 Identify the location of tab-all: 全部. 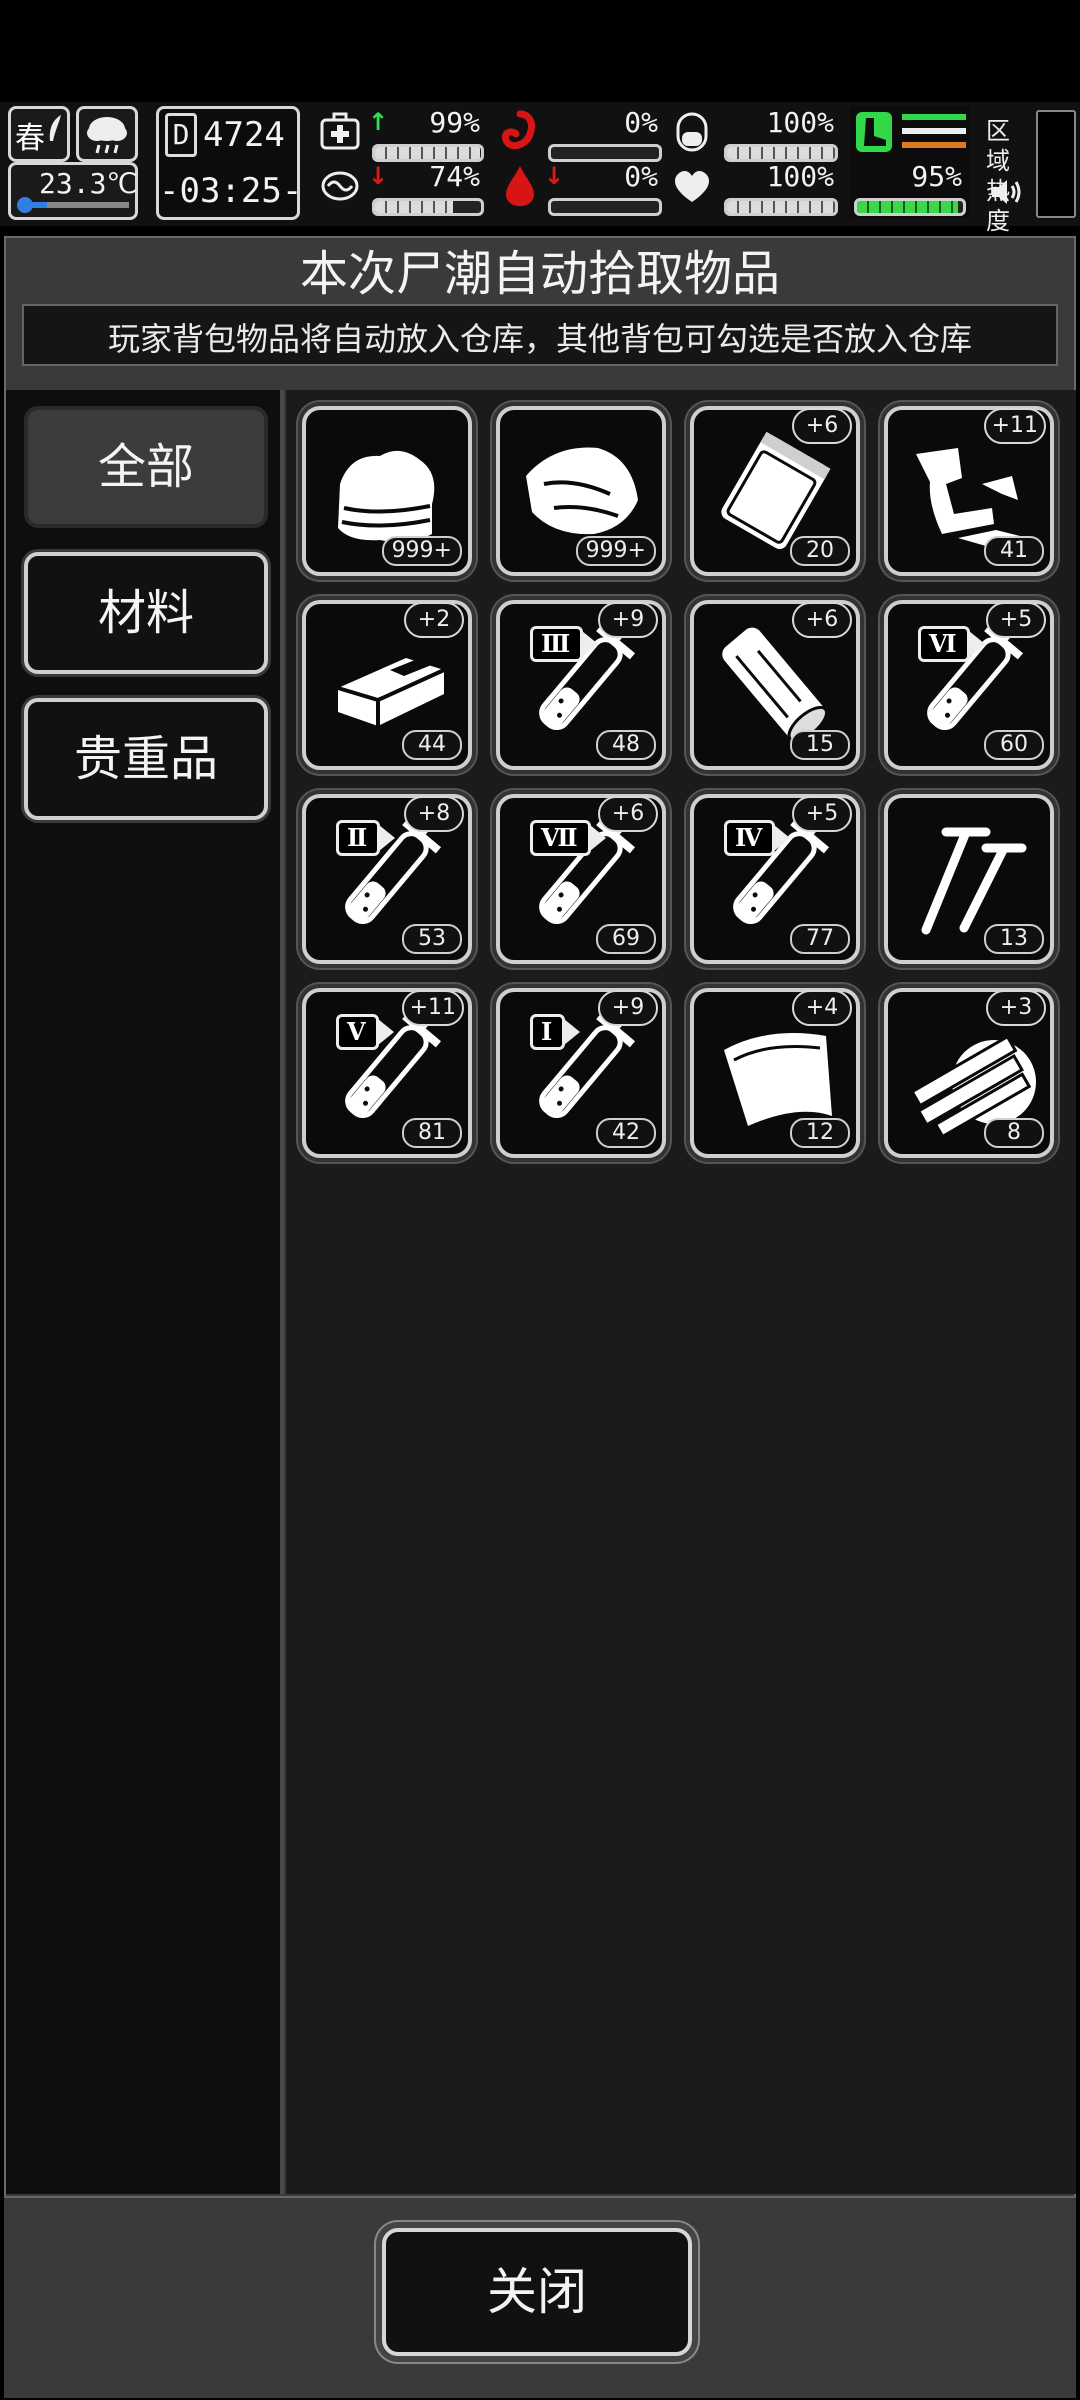
(146, 467).